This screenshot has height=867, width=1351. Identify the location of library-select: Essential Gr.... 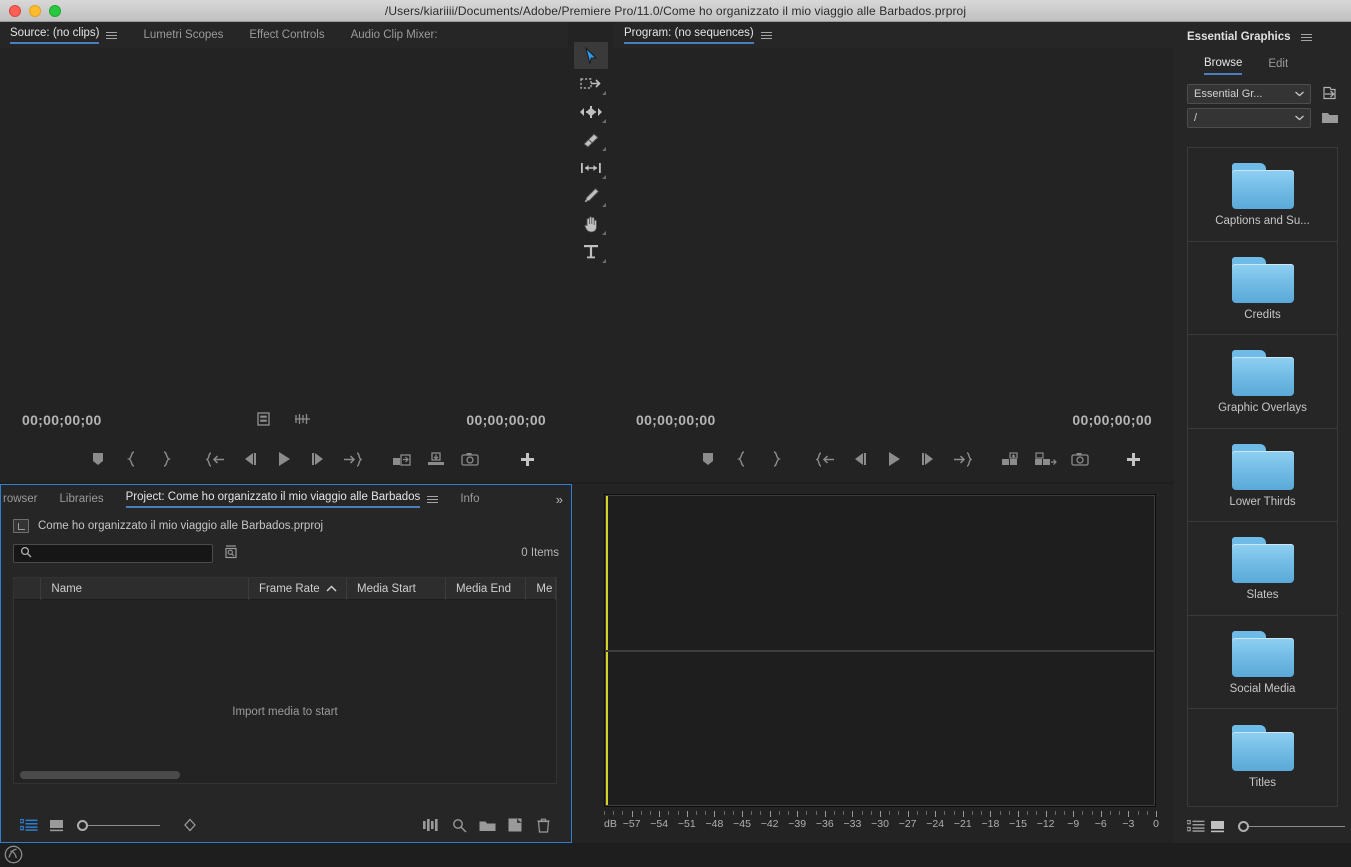
(1249, 94).